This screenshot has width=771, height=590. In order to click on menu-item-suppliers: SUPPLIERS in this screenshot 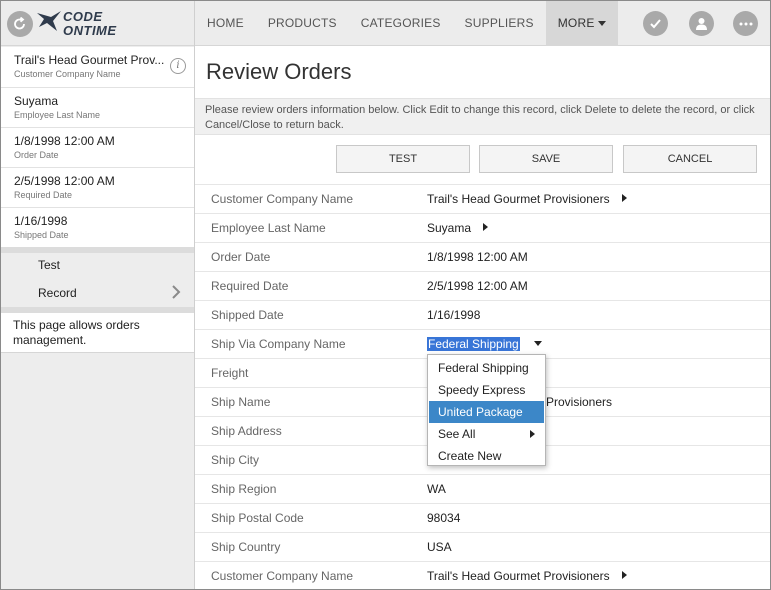, I will do `click(499, 23)`.